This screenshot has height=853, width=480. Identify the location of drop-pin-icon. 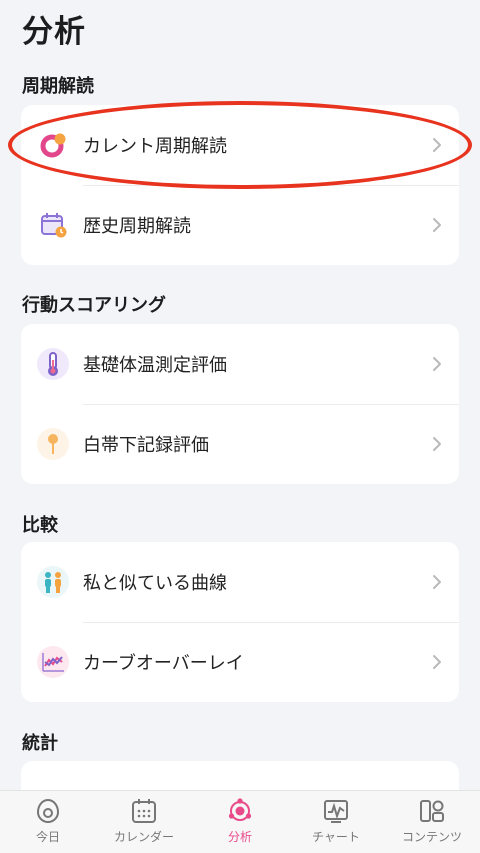
(53, 444).